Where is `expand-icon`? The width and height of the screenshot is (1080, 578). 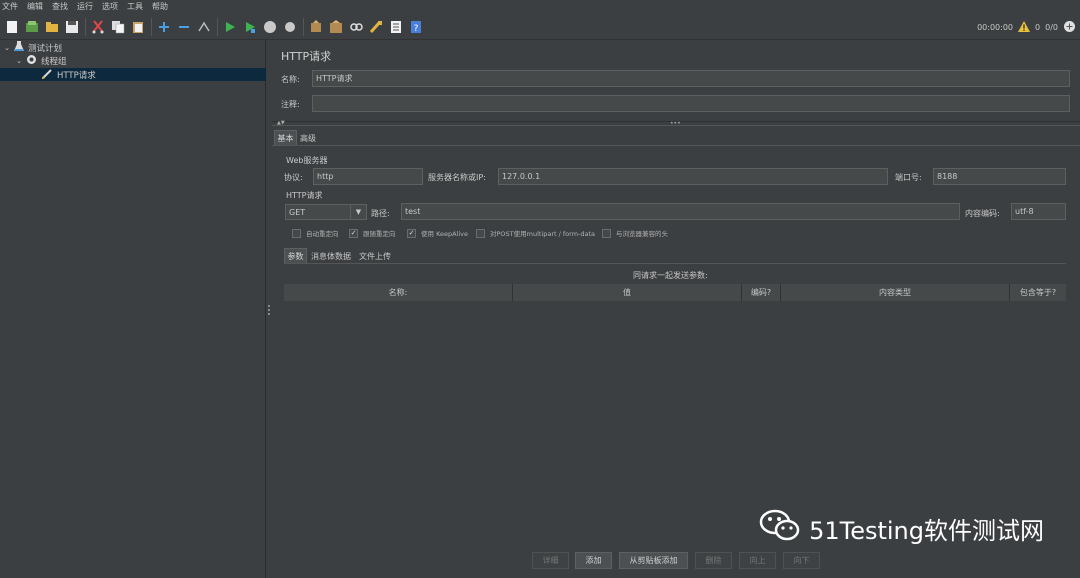 expand-icon is located at coordinates (164, 27).